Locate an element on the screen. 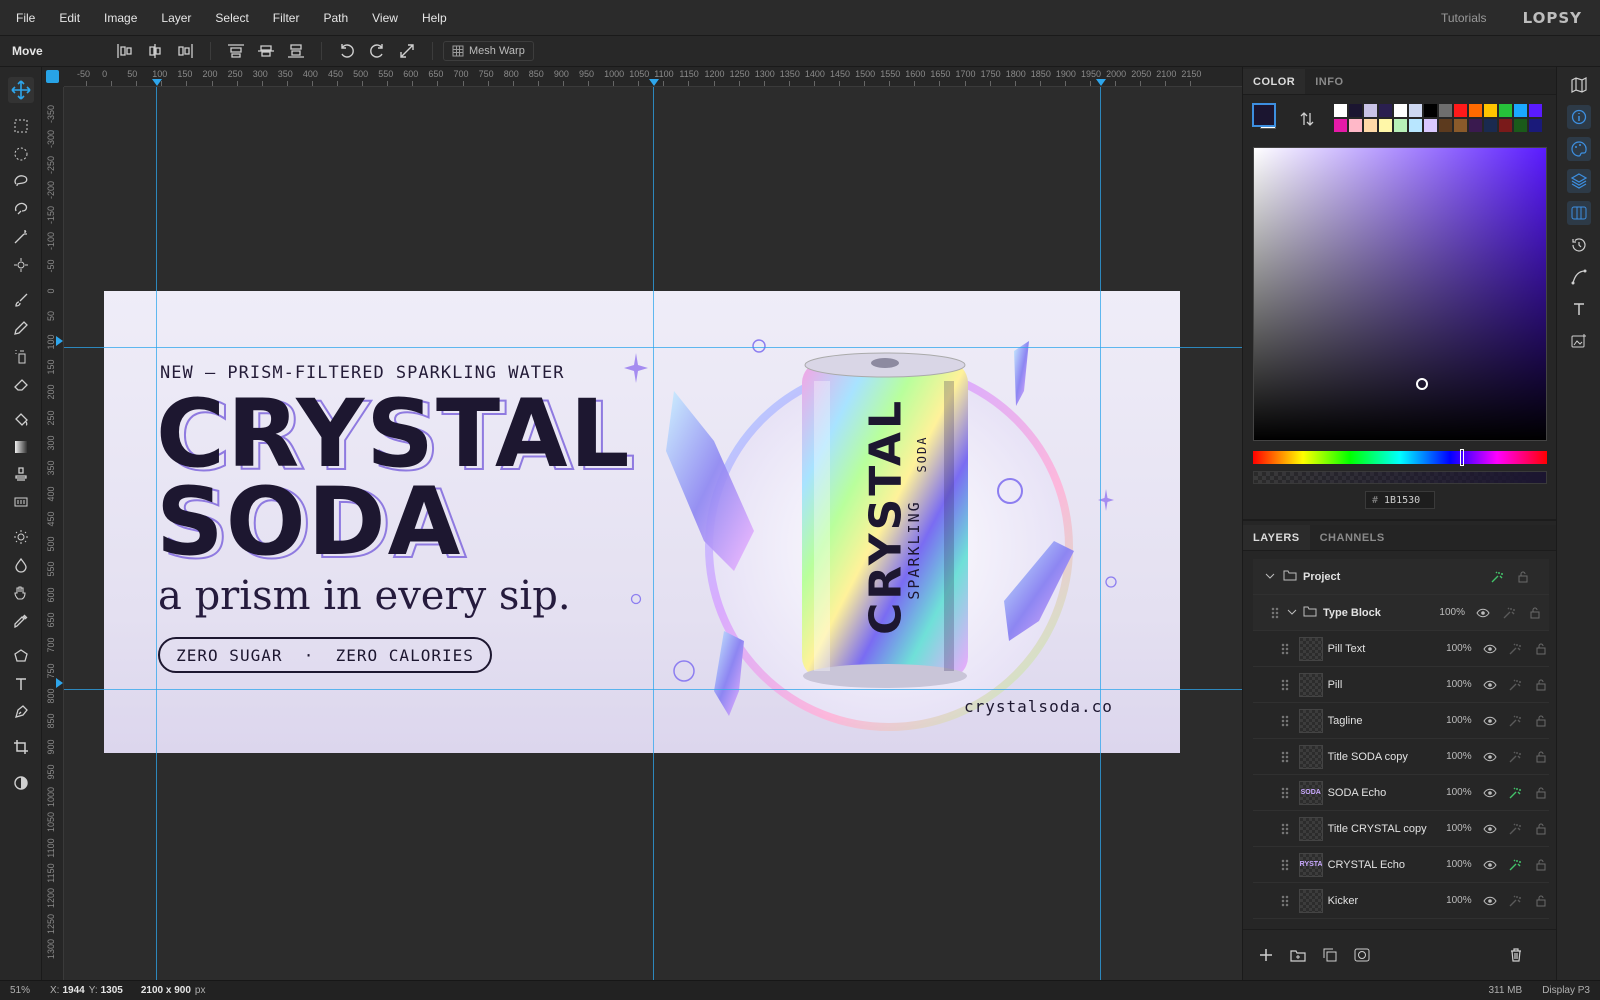 Image resolution: width=1600 pixels, height=1000 pixels. mesh-warp-button: Mesh Warp is located at coordinates (488, 51).